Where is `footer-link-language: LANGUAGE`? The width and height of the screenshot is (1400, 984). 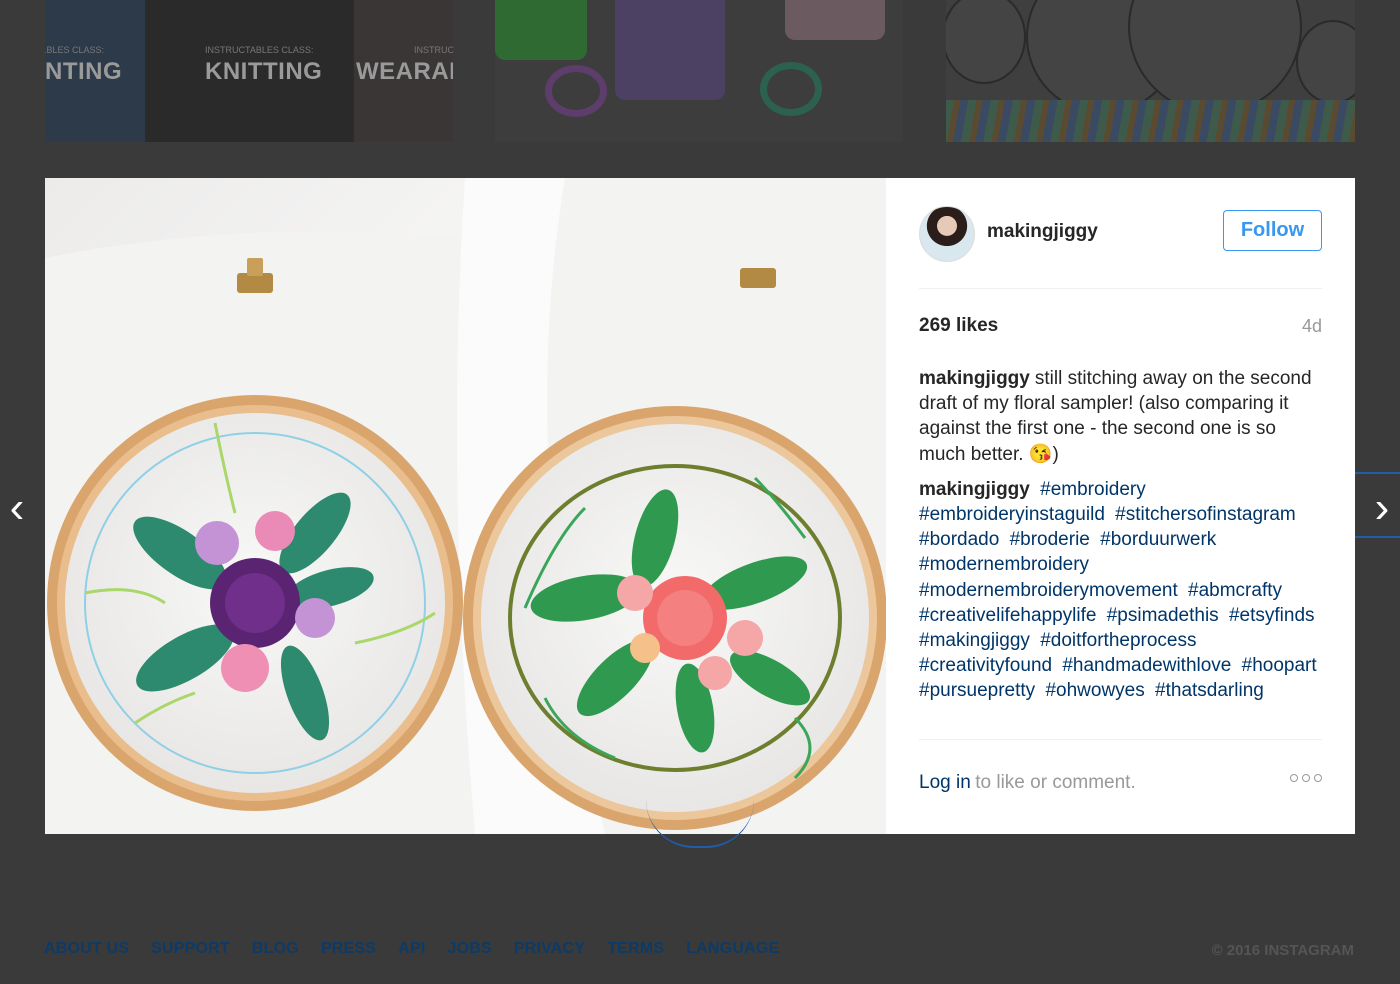 footer-link-language: LANGUAGE is located at coordinates (732, 949).